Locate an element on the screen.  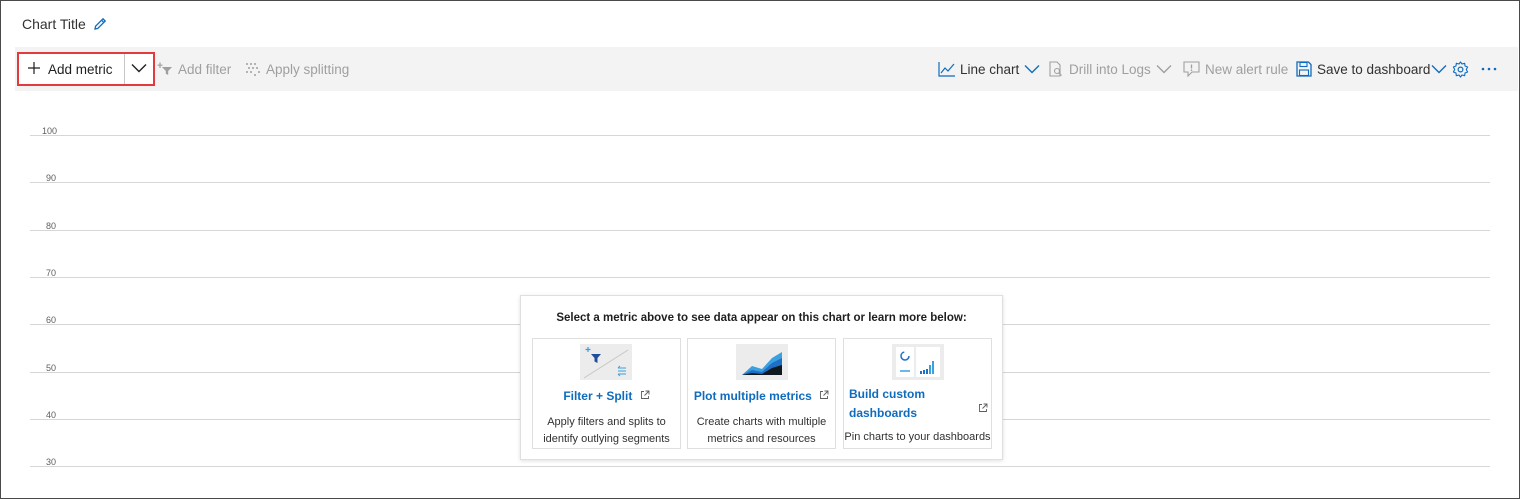
filter-split-desc-1: Apply filters and splits to is located at coordinates (606, 422).